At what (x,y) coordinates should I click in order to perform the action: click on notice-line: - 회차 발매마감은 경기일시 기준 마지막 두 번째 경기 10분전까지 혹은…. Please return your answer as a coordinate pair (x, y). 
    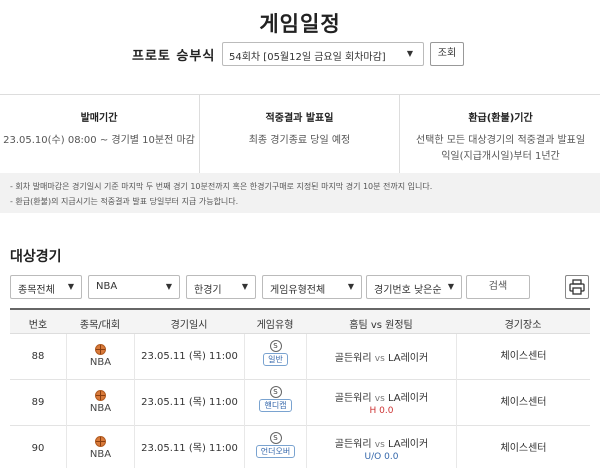
    Looking at the image, I should click on (221, 186).